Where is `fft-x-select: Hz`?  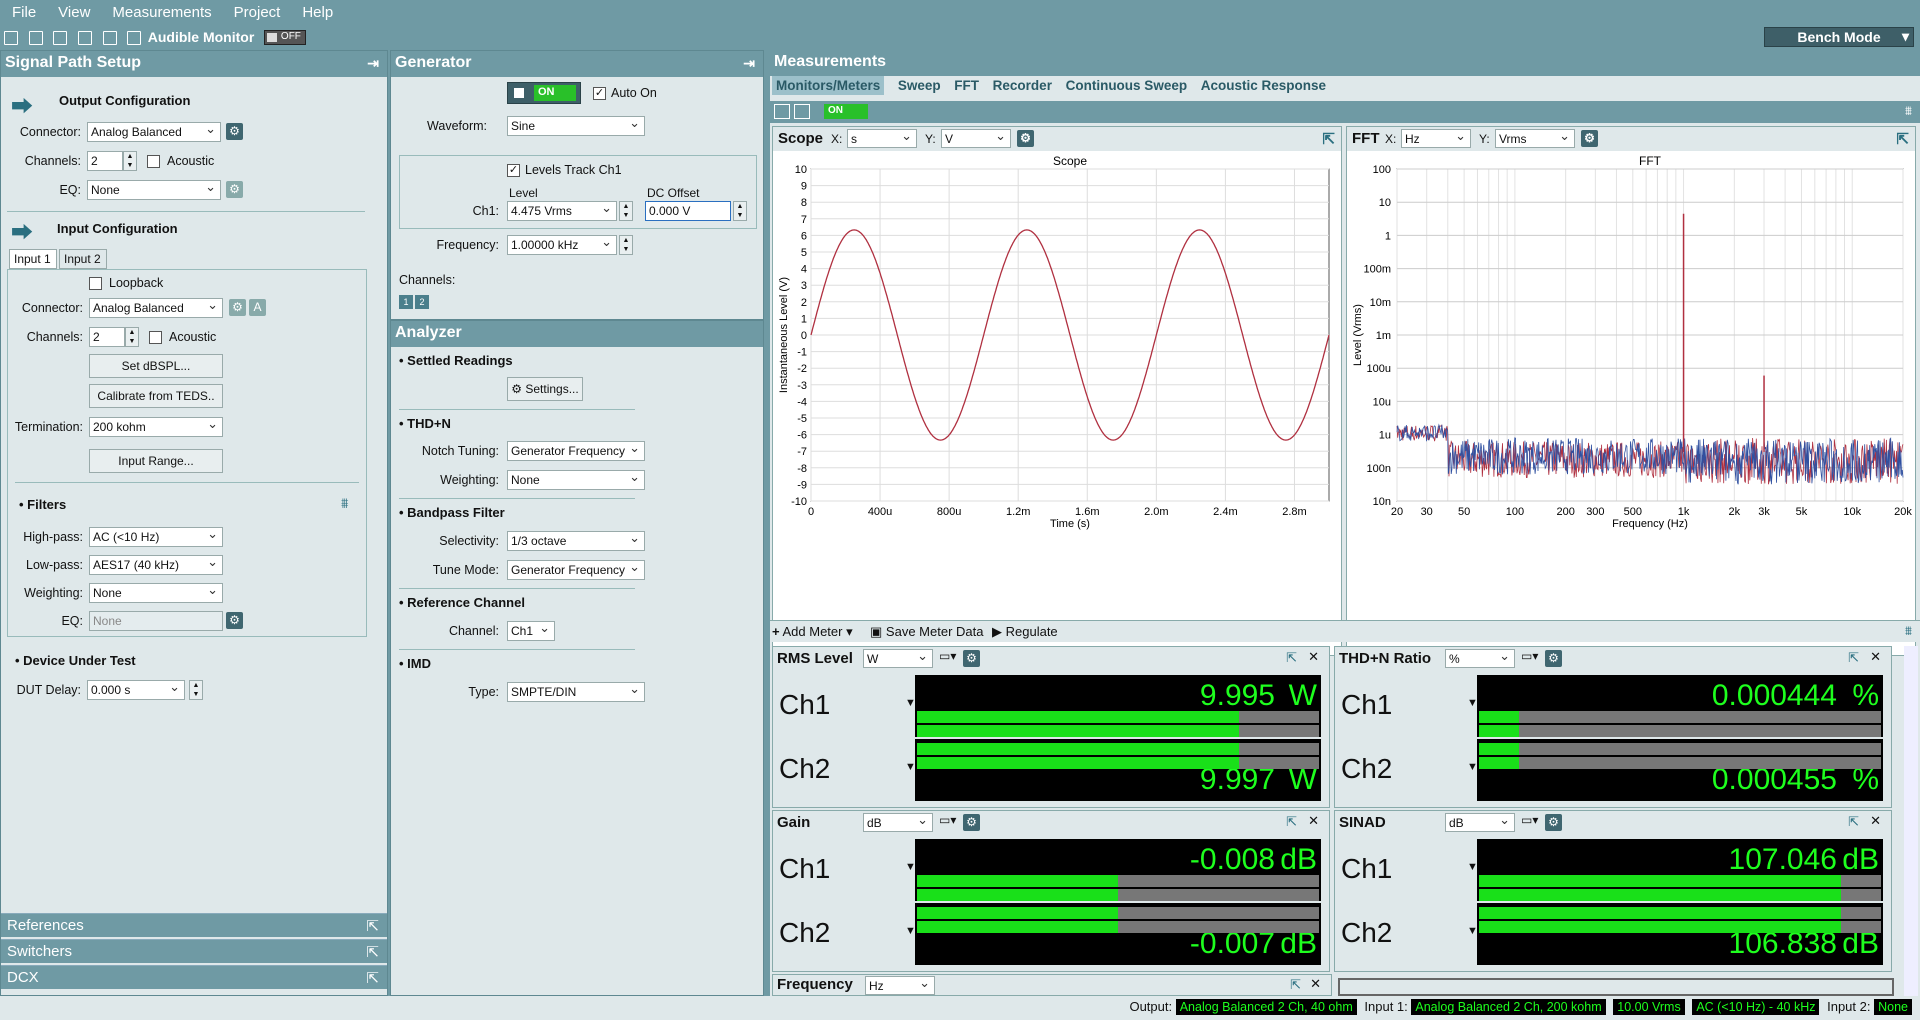 fft-x-select: Hz is located at coordinates (1436, 138).